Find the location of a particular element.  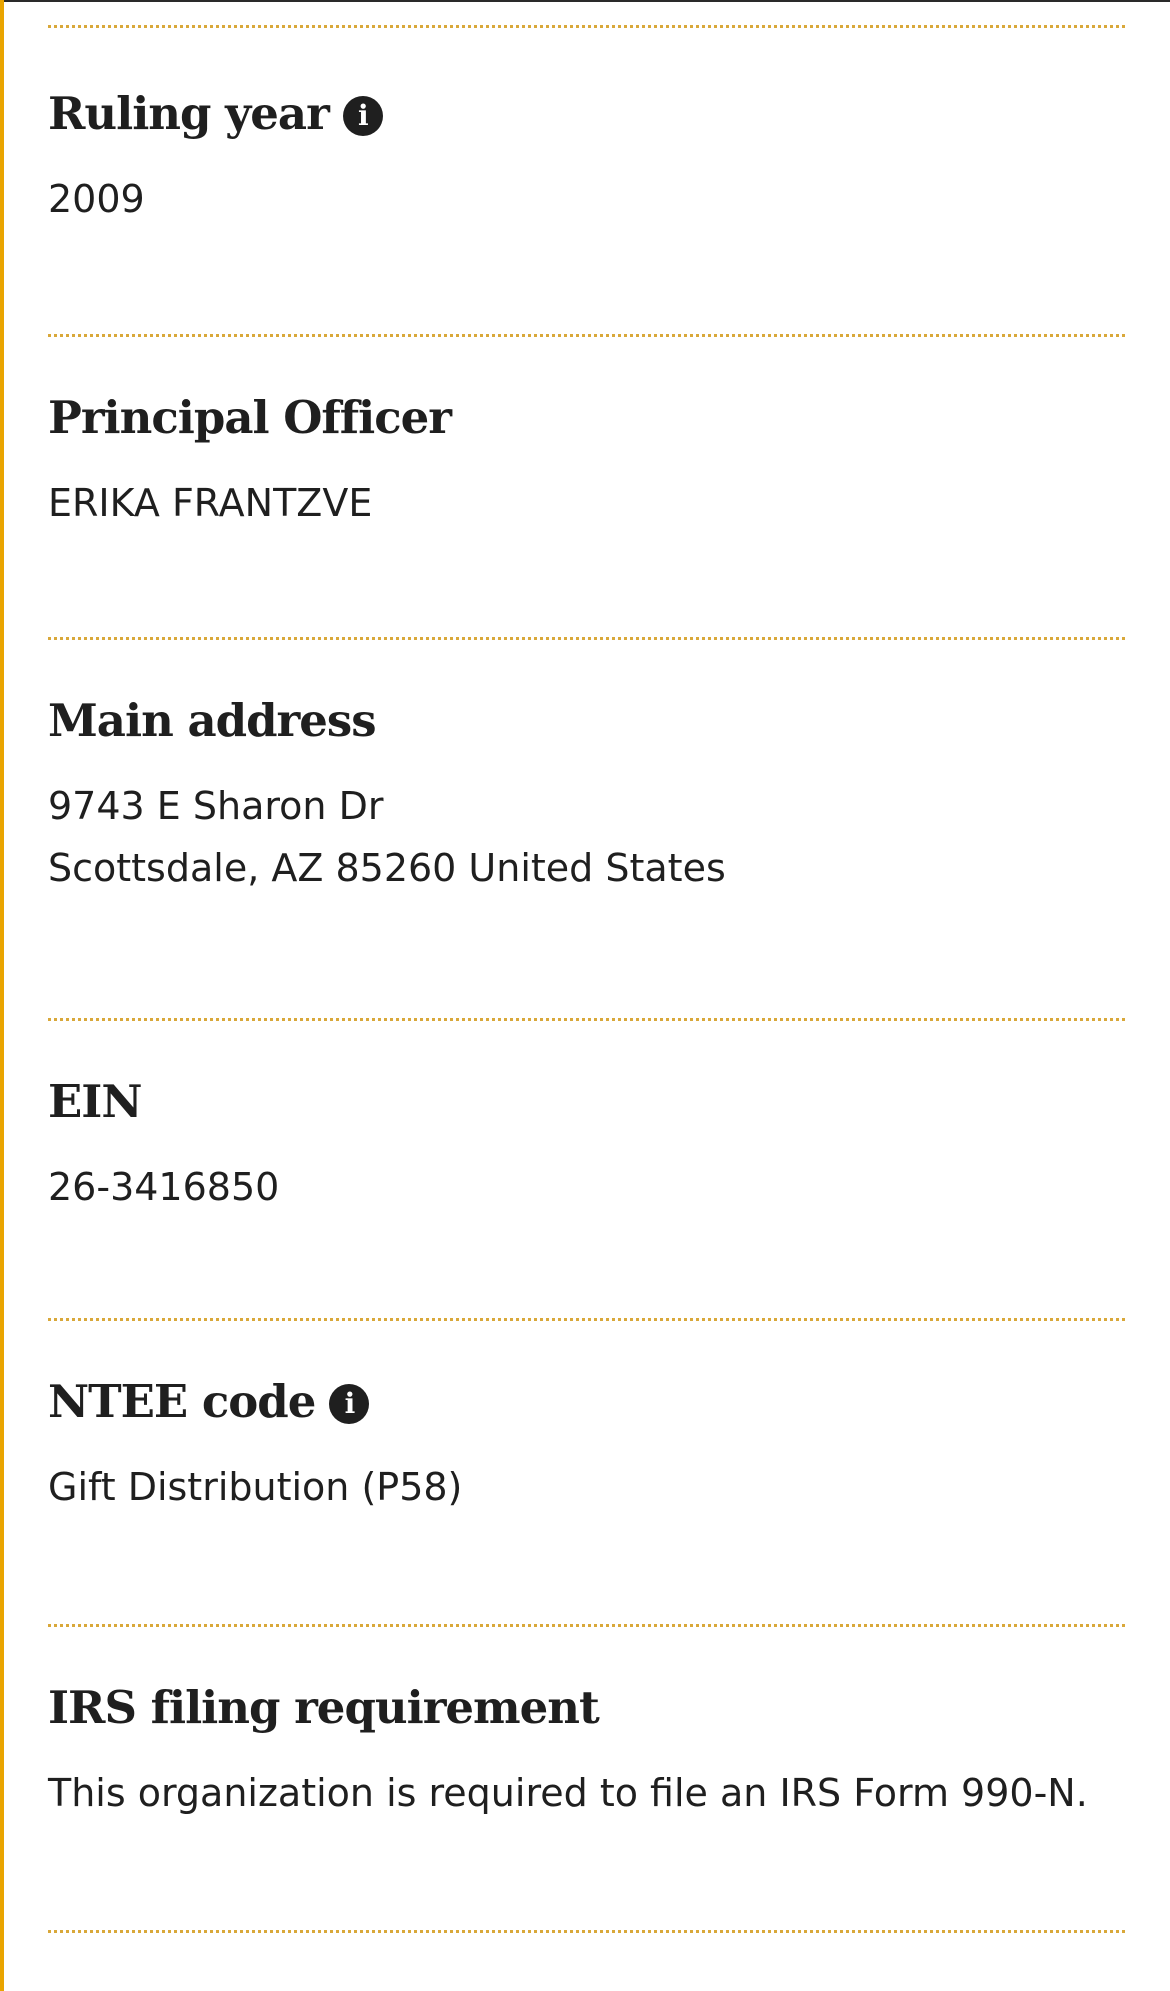

irs-filing-label: IRS filing requirement is located at coordinates (324, 1707).